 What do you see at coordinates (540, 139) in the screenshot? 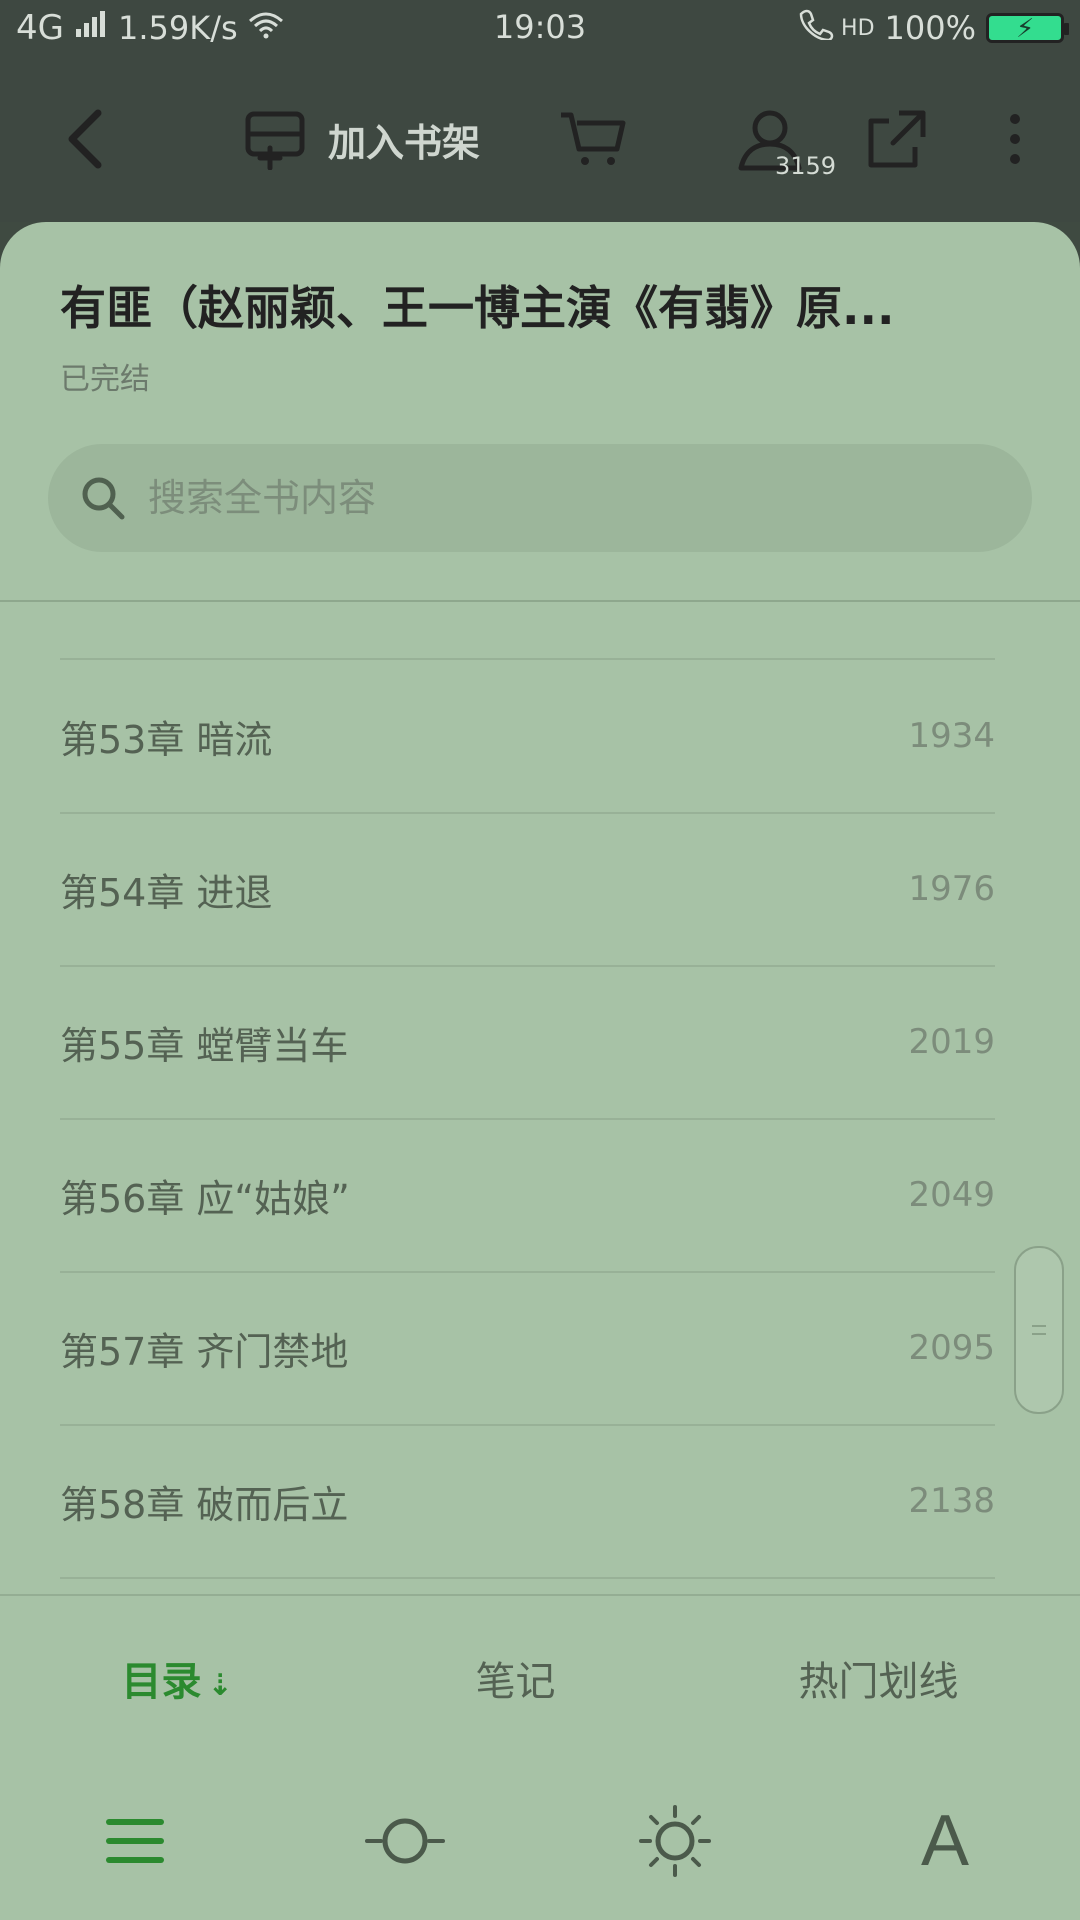
I see `reader-toolbar: 加入书架 3159` at bounding box center [540, 139].